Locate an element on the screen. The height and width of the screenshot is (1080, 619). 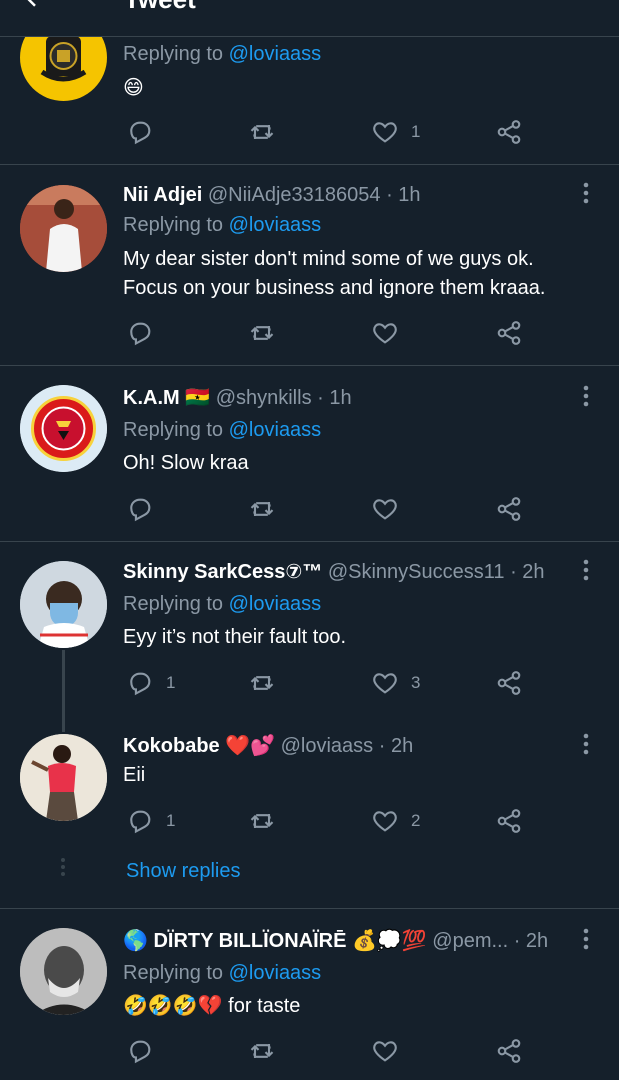
tweet-header: 🌎 DÏRTY BILLÏONAÏRĒ 💰💭💯 @pem... · 2h is located at coordinates (335, 941).